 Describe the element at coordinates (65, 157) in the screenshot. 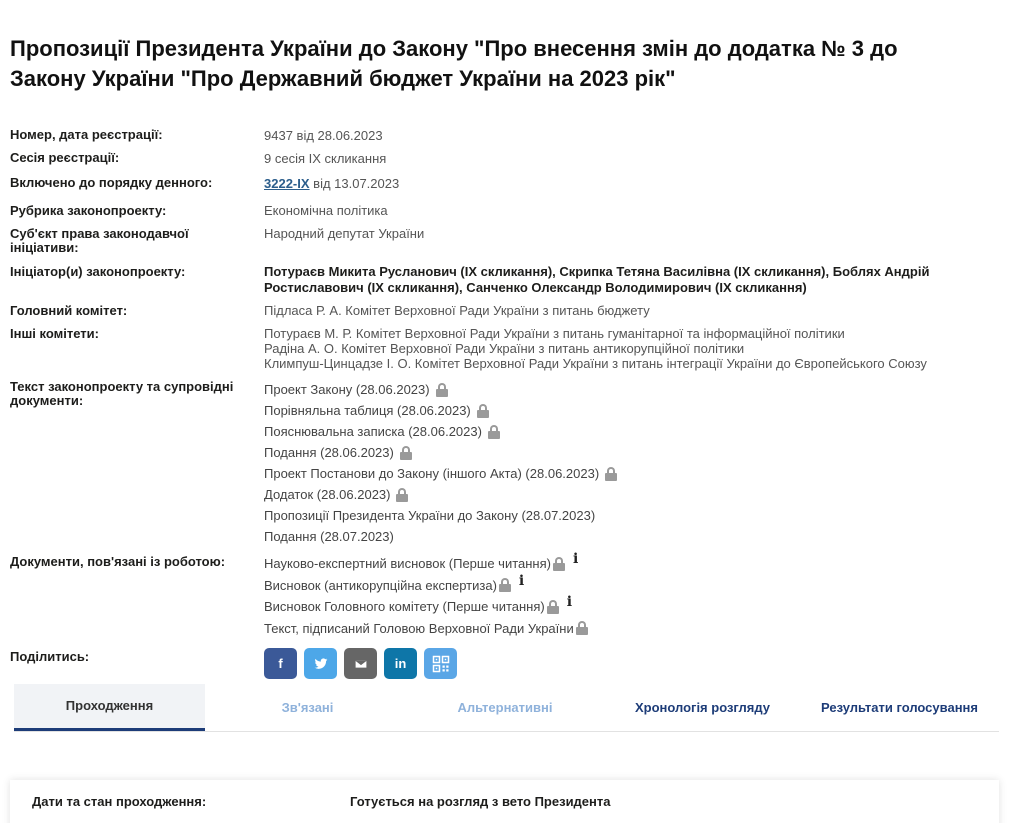

I see `label-session: Сесія реєстрації:` at that location.